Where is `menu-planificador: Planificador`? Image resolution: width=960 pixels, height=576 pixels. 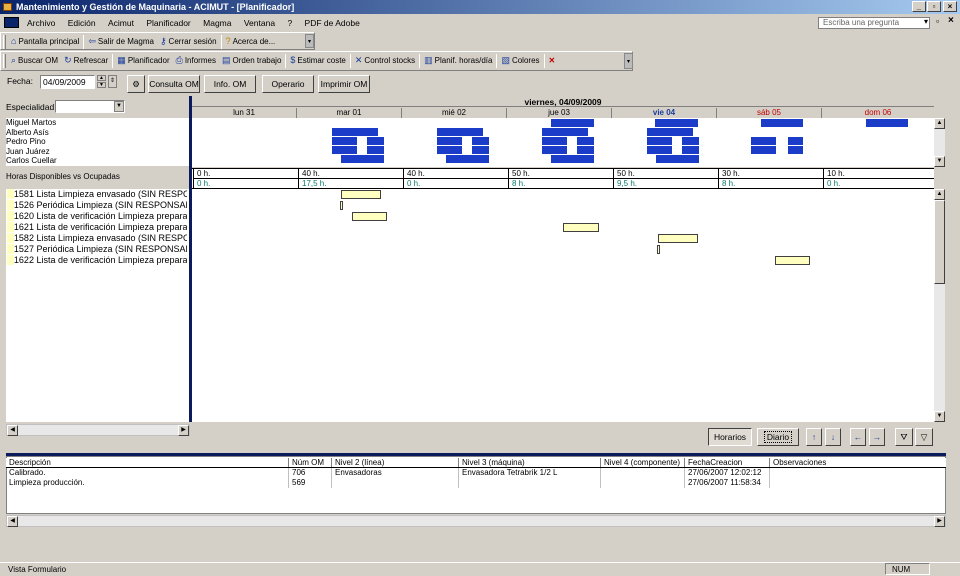 menu-planificador: Planificador is located at coordinates (168, 23).